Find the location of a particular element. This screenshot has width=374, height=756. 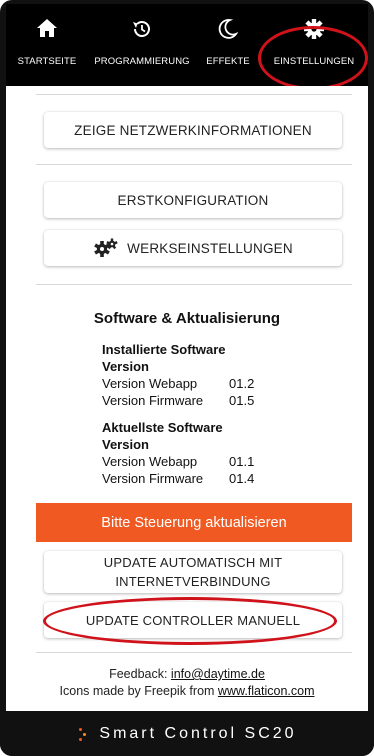

latest-firmware-label: Version Firmware is located at coordinates (153, 478).